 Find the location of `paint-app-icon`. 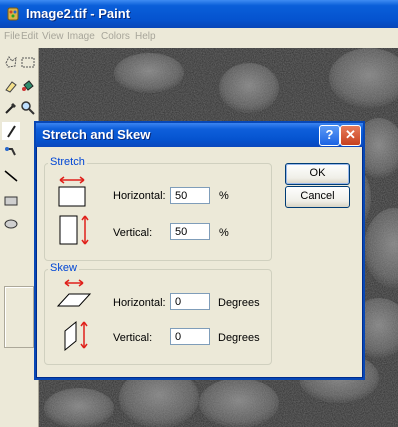

paint-app-icon is located at coordinates (13, 14).